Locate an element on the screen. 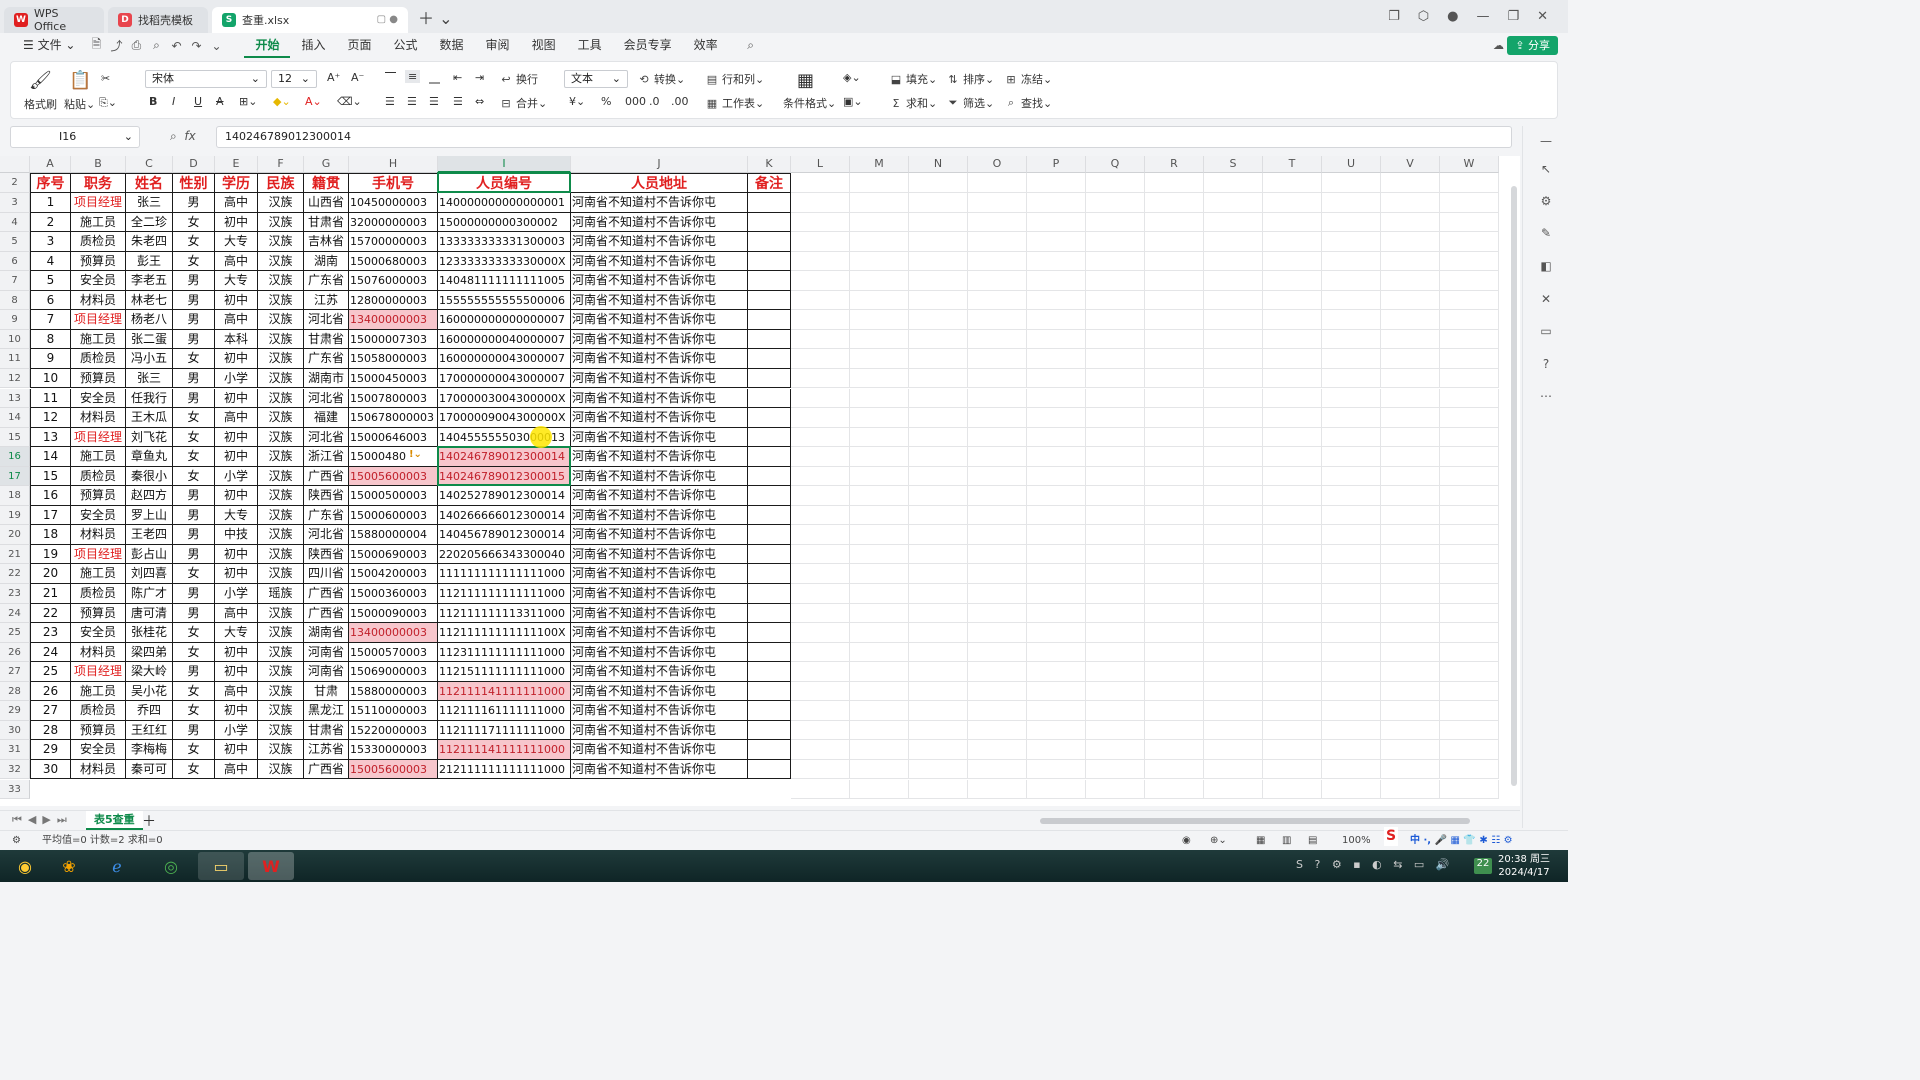 This screenshot has height=1080, width=1920. table-cell: 高中 is located at coordinates (236, 261).